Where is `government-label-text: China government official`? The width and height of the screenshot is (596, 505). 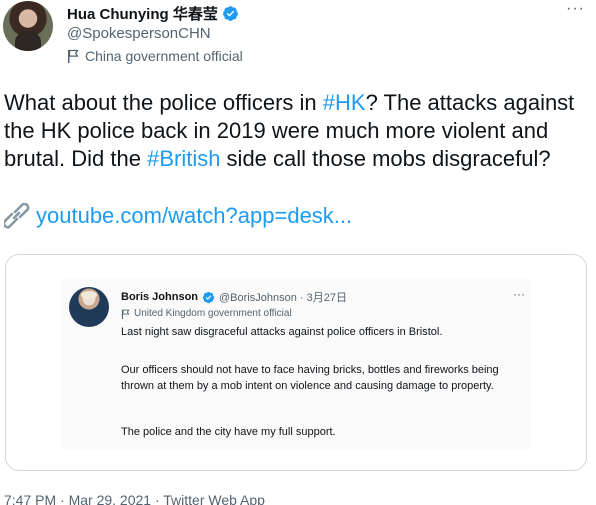
government-label-text: China government official is located at coordinates (164, 56).